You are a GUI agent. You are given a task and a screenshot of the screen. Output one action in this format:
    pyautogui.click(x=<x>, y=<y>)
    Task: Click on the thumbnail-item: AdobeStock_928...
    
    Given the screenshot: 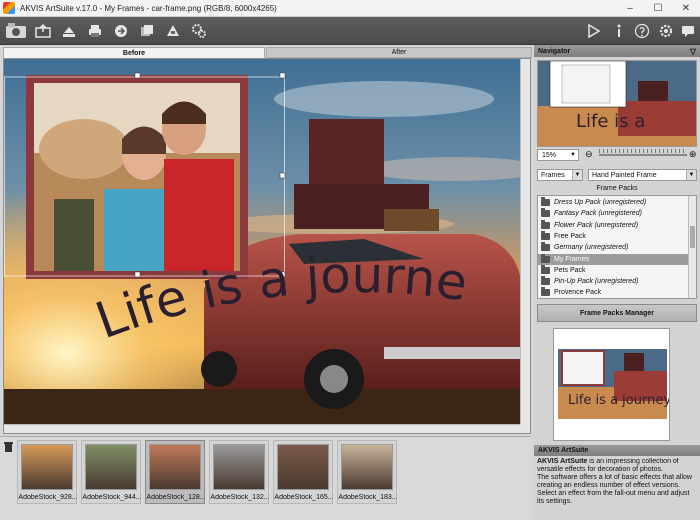 What is the action you would take?
    pyautogui.click(x=47, y=472)
    